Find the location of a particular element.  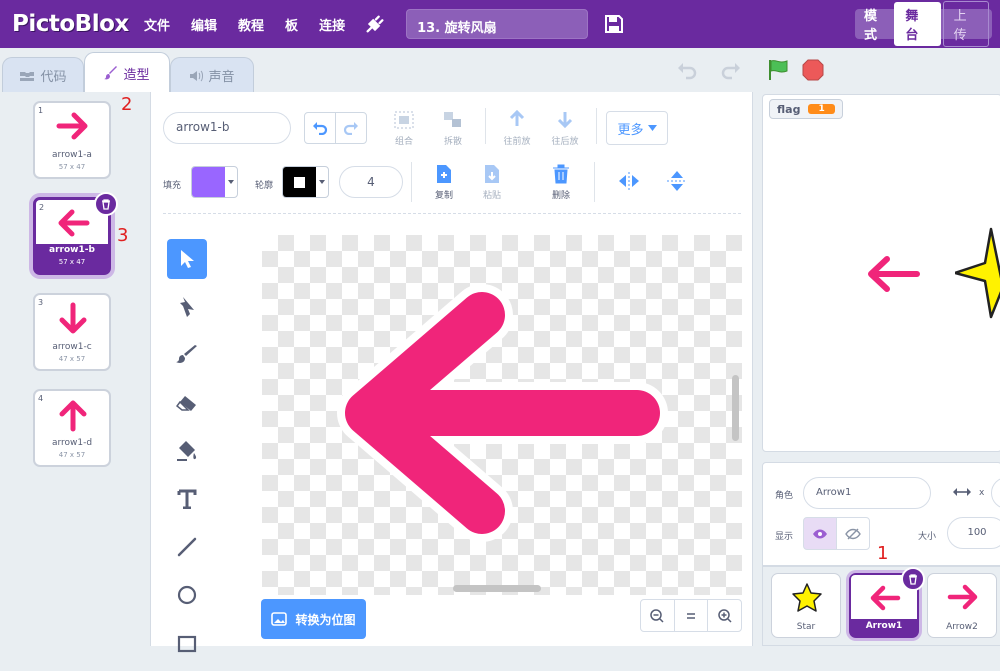

toolbar-divider is located at coordinates (452, 213).